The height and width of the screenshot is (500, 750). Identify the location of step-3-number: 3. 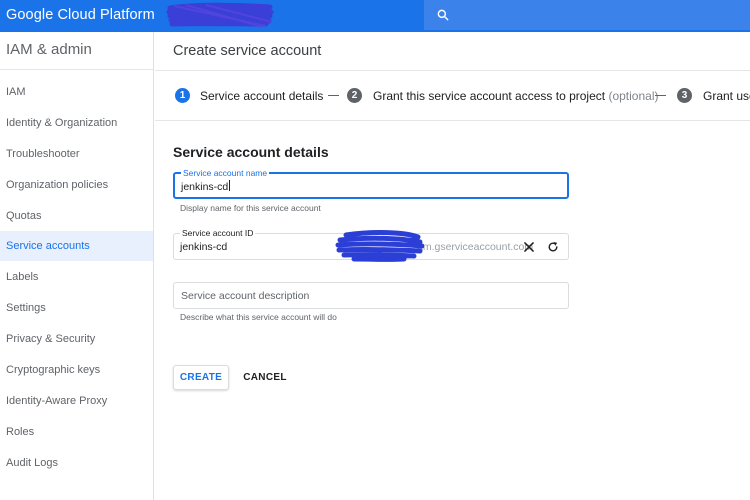
(684, 95).